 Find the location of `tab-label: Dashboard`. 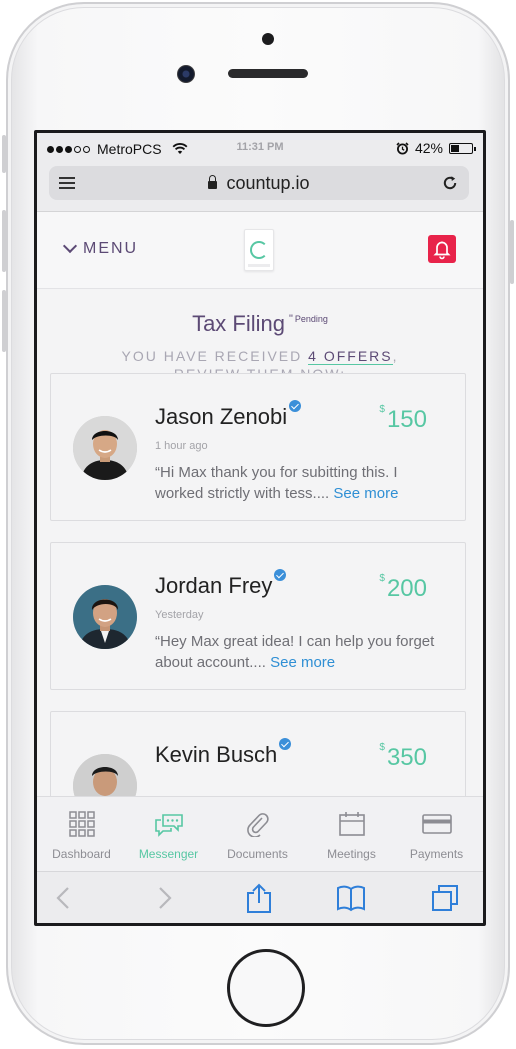

tab-label: Dashboard is located at coordinates (81, 854).